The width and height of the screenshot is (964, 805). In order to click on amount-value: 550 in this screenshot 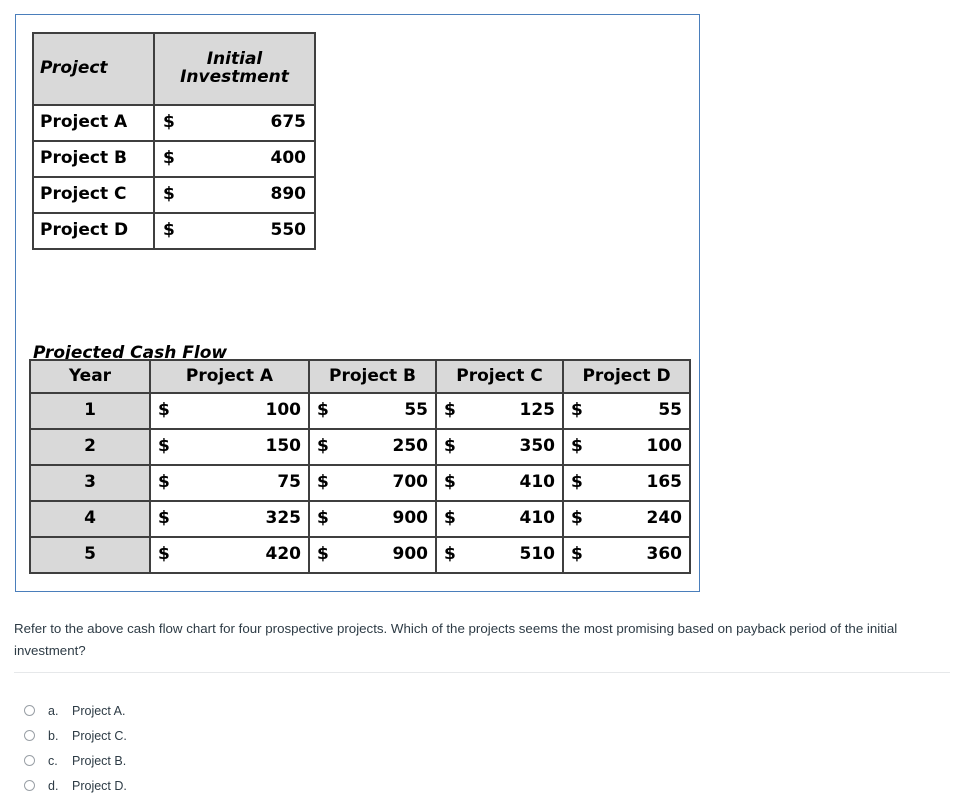, I will do `click(288, 230)`.